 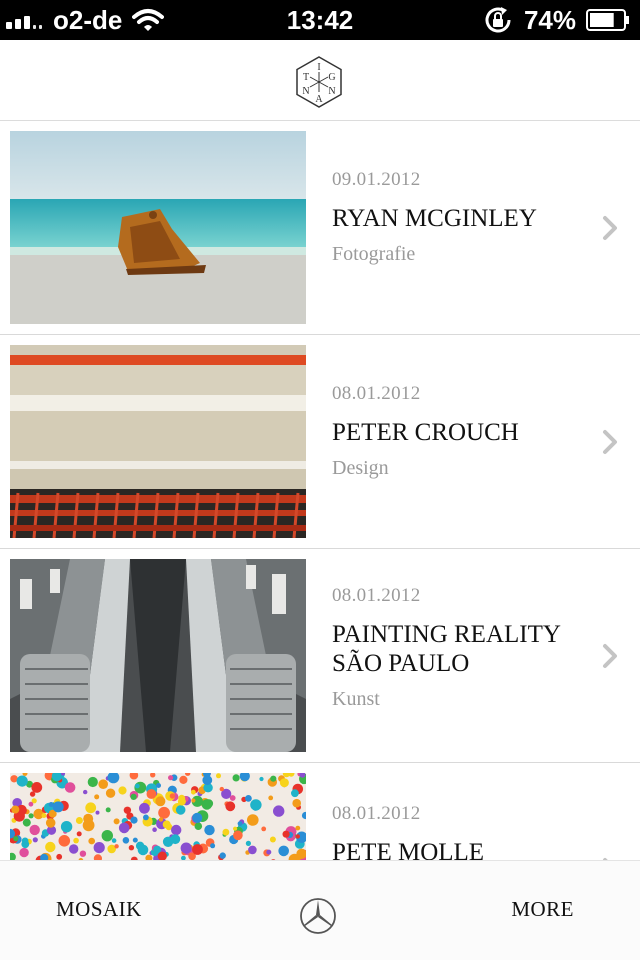 What do you see at coordinates (320, 20) in the screenshot?
I see `status-bar: o2-de 13:42 74%` at bounding box center [320, 20].